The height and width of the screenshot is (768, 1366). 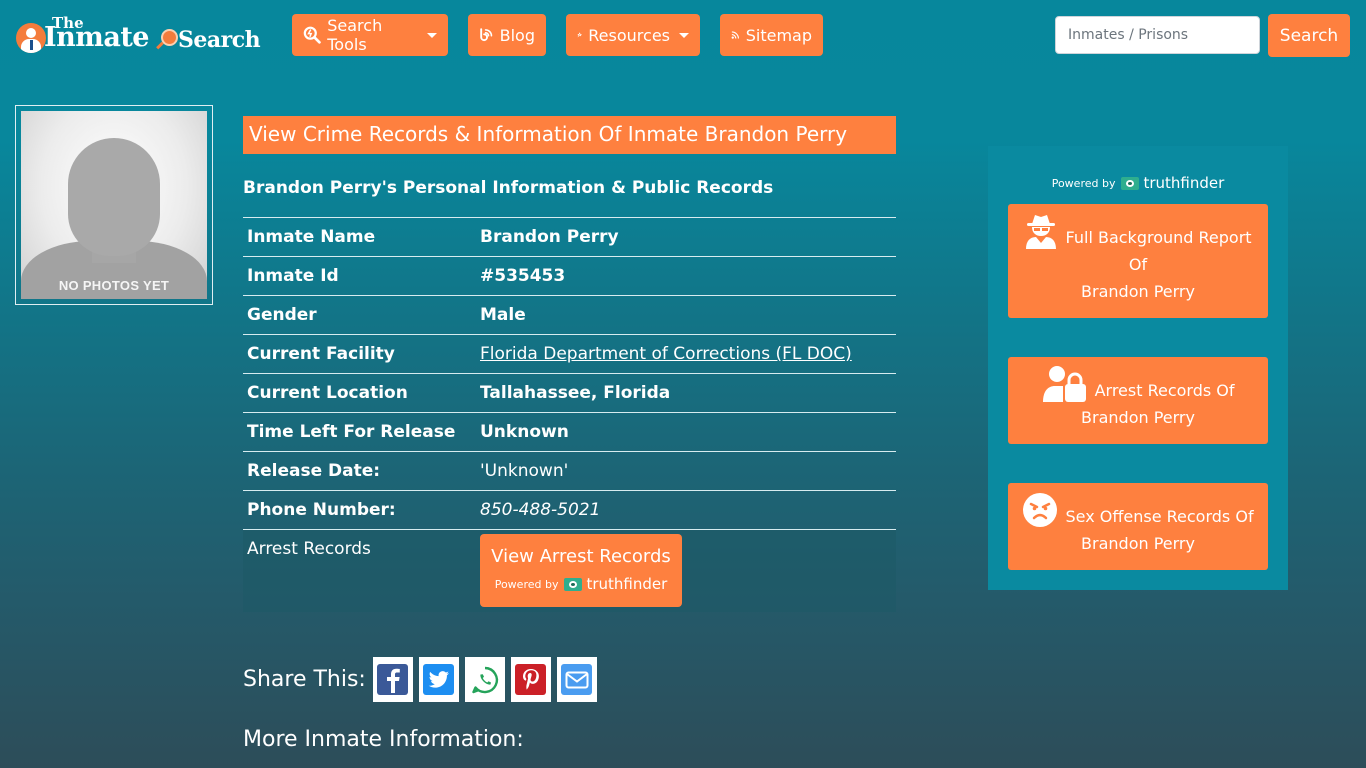 I want to click on share-email-button, so click(x=576, y=679).